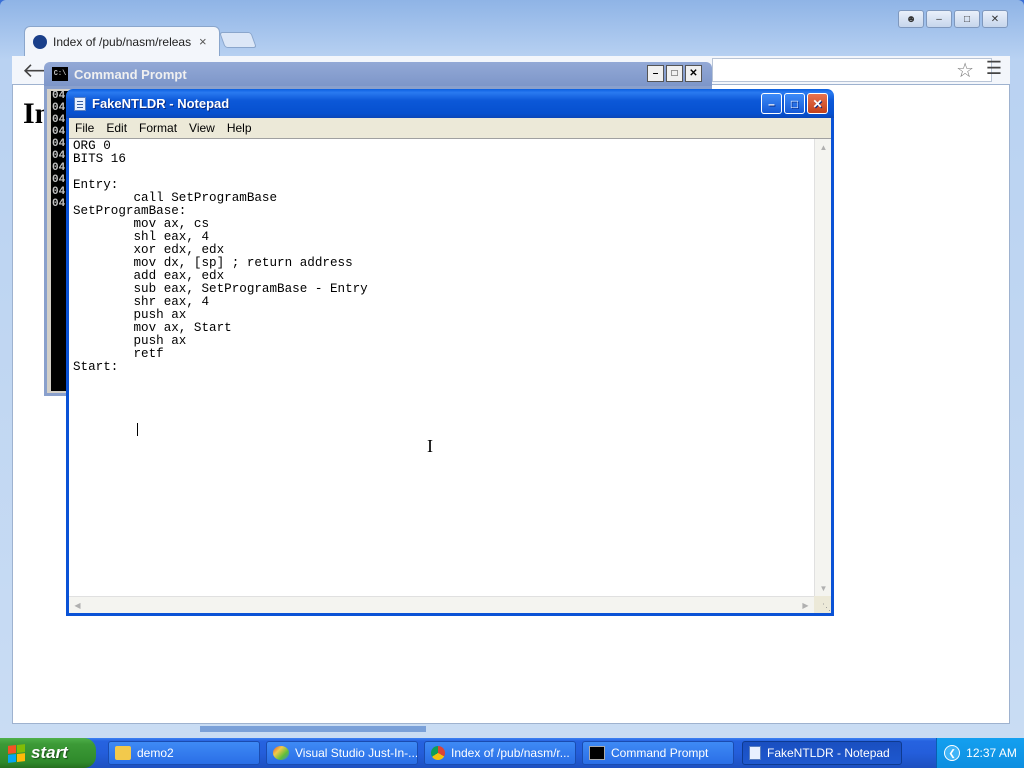  What do you see at coordinates (202, 128) in the screenshot?
I see `menu-view: View` at bounding box center [202, 128].